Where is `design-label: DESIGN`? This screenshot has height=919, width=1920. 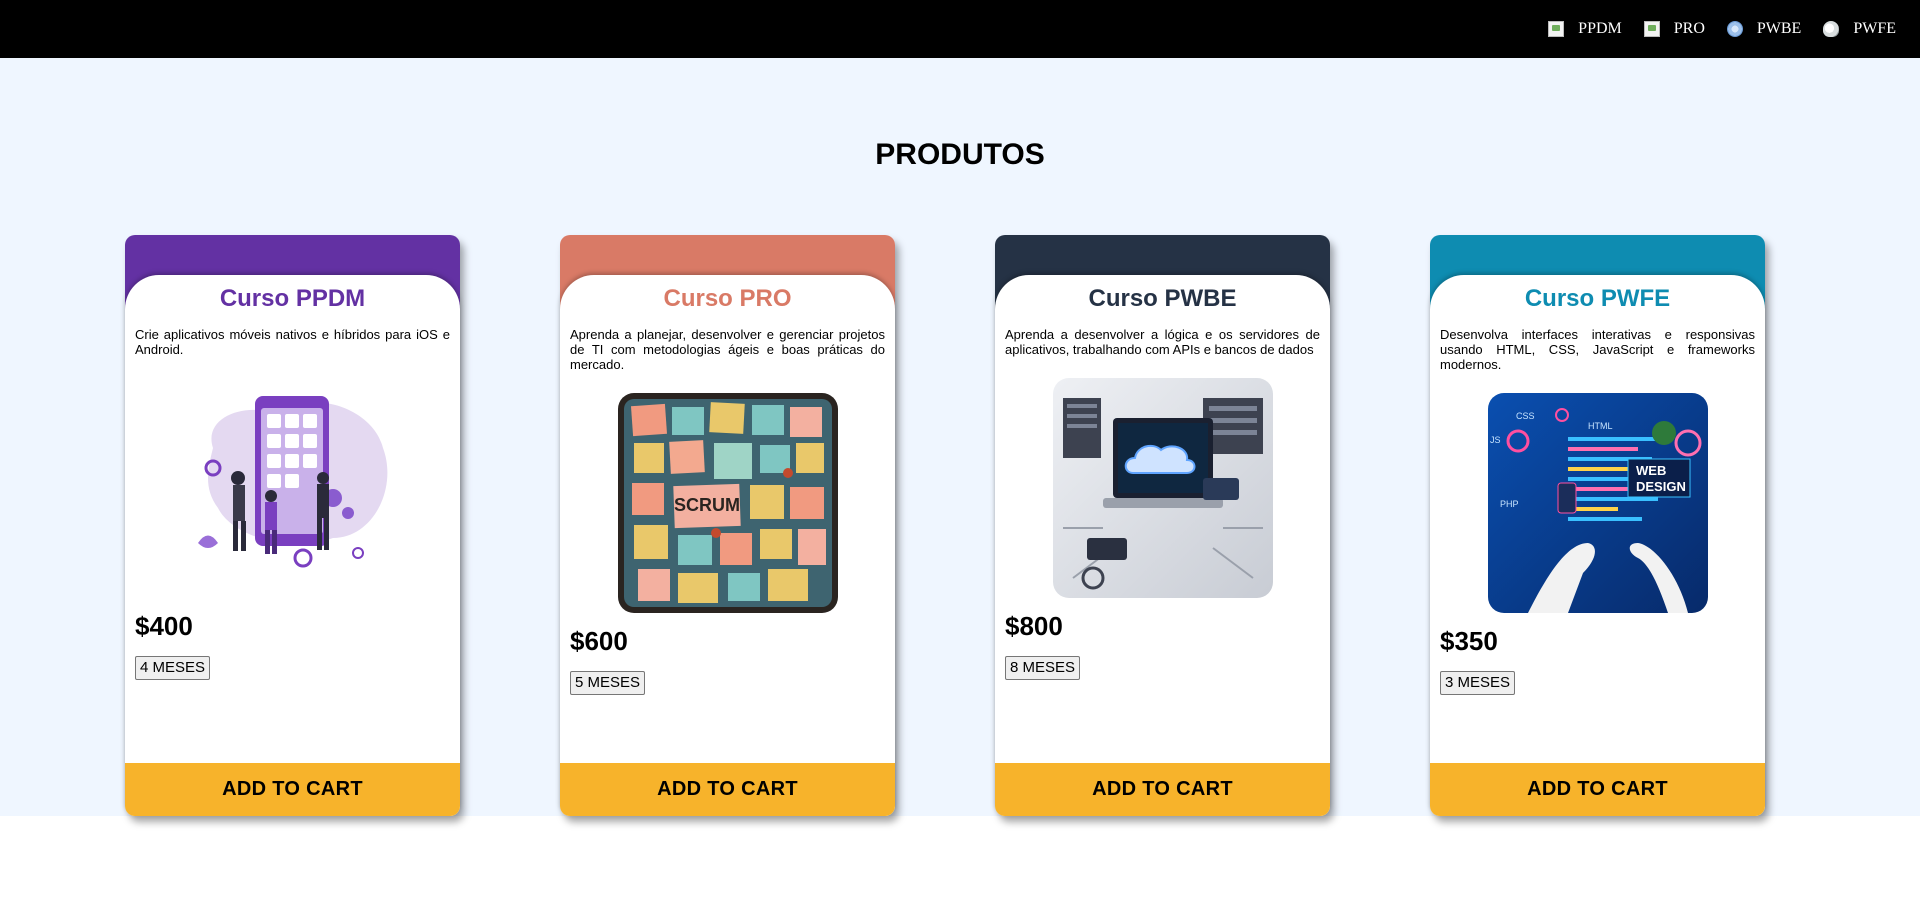 design-label: DESIGN is located at coordinates (1661, 486).